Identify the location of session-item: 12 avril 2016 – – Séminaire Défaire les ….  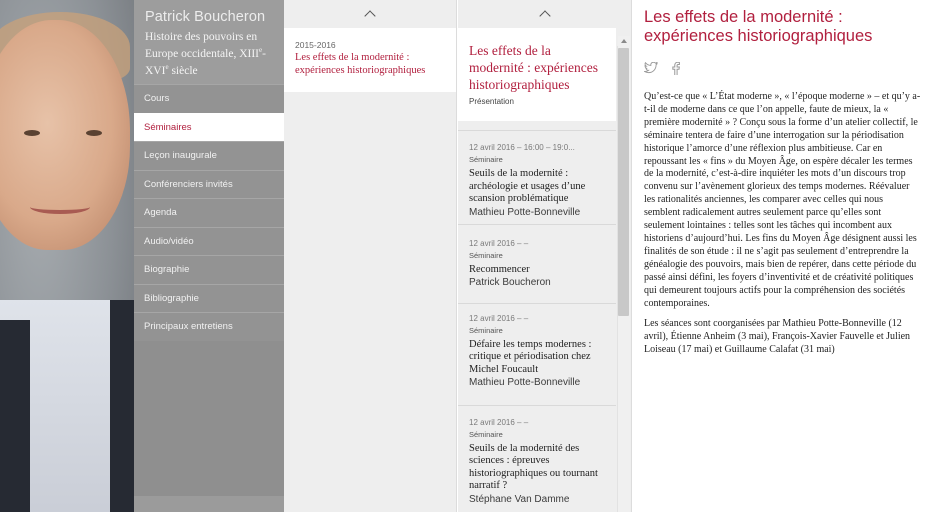
(537, 353).